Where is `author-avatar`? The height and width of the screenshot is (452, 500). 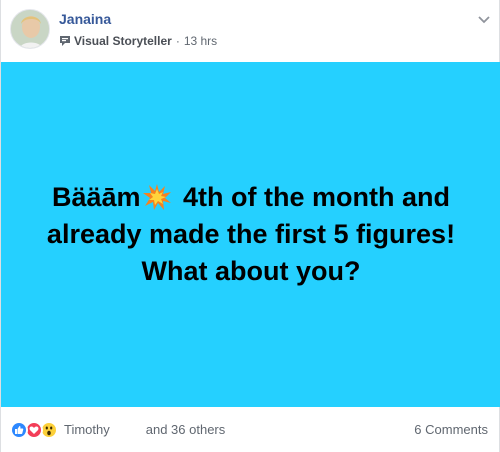 author-avatar is located at coordinates (30, 29).